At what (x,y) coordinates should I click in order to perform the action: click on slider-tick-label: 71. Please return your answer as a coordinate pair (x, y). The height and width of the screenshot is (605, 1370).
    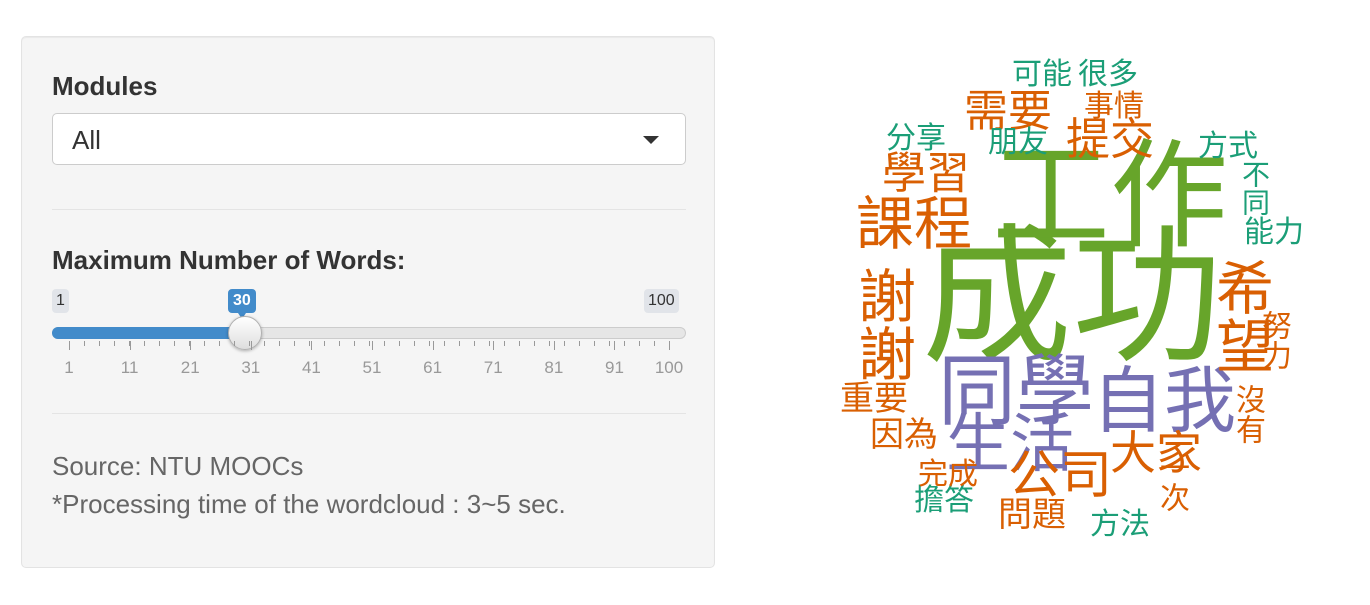
    Looking at the image, I should click on (493, 367).